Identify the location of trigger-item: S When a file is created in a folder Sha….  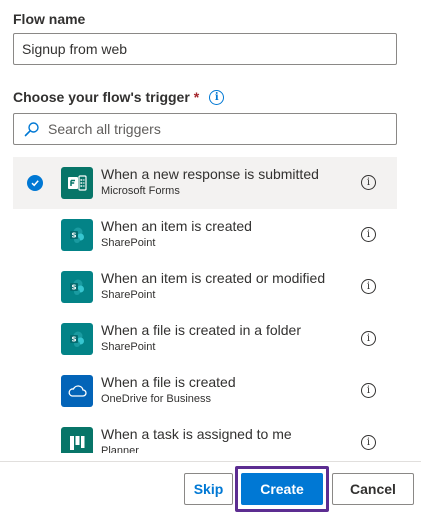
(205, 339).